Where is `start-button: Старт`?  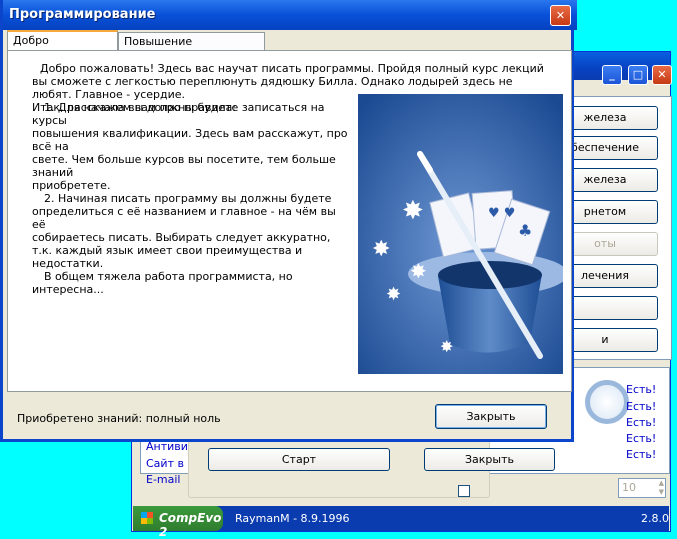 start-button: Старт is located at coordinates (299, 459).